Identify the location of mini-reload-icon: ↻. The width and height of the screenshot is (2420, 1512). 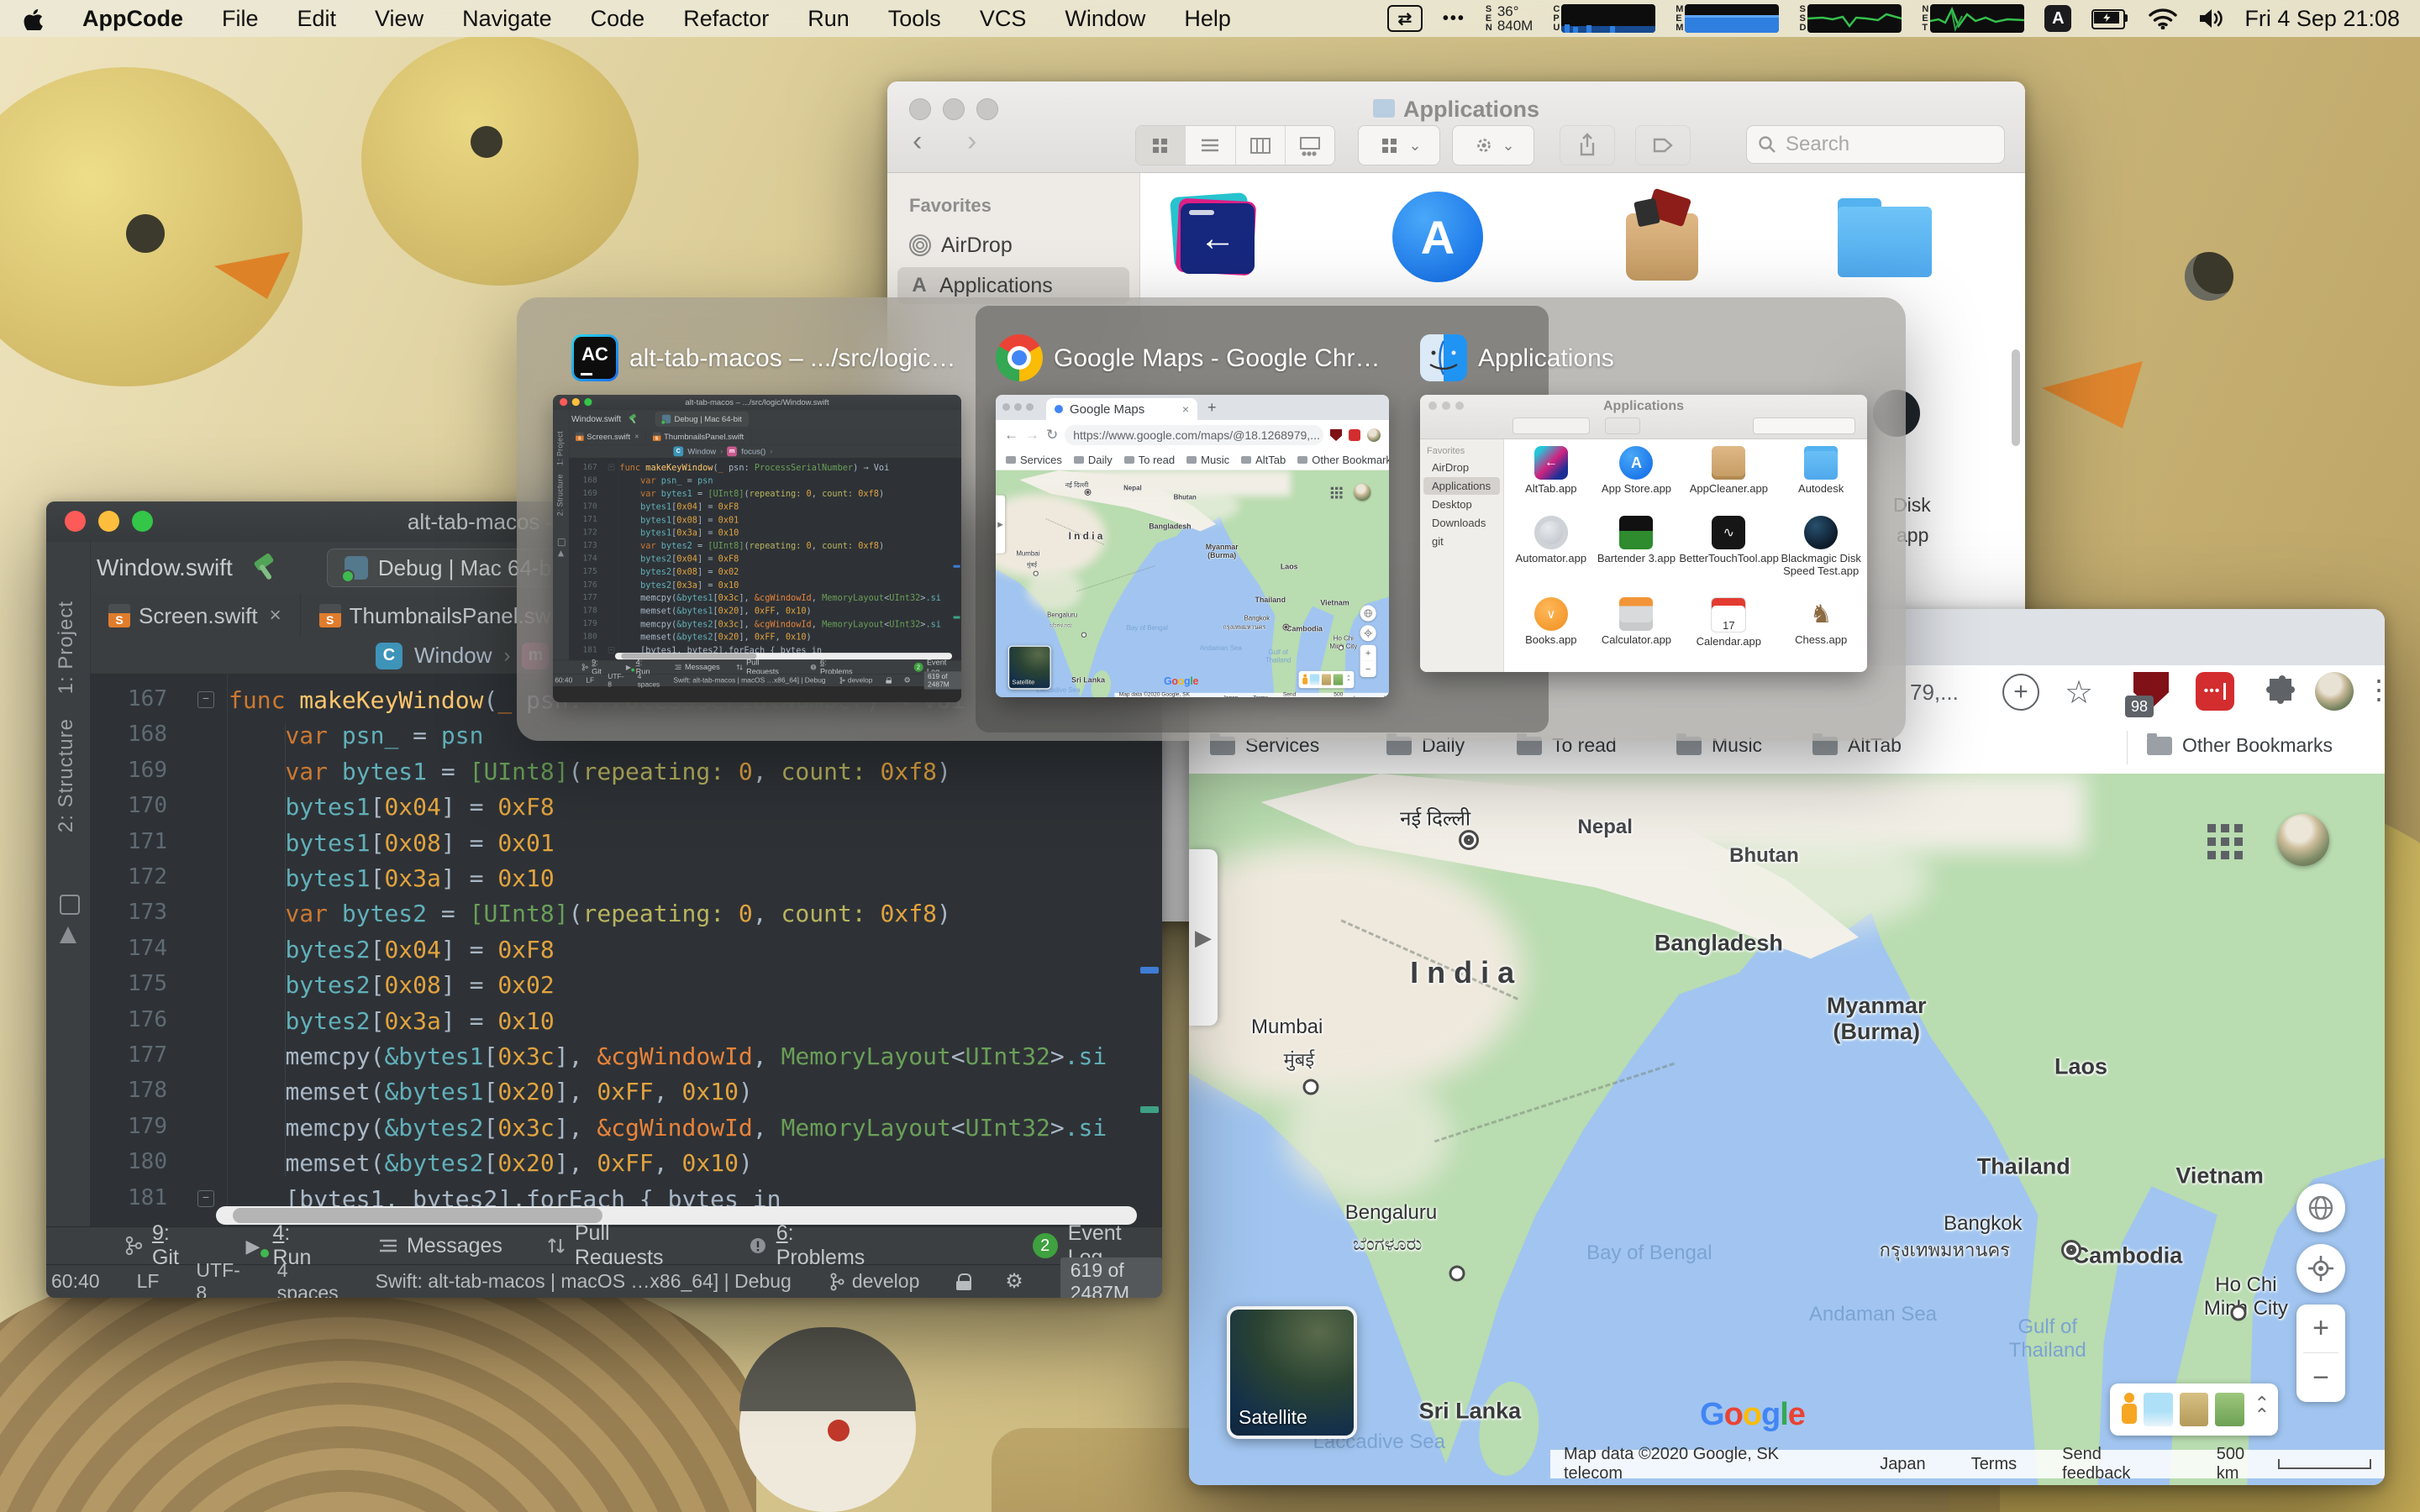
(1052, 435).